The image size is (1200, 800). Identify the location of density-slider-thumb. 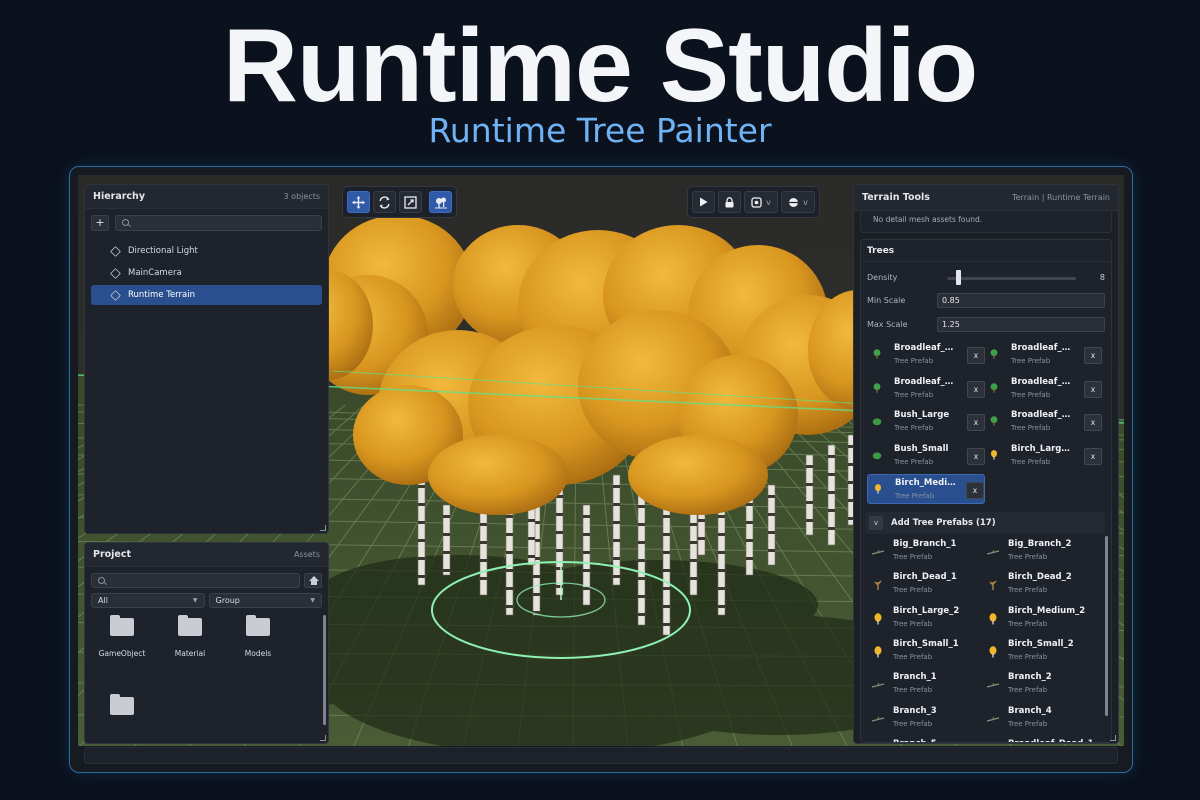
(959, 277).